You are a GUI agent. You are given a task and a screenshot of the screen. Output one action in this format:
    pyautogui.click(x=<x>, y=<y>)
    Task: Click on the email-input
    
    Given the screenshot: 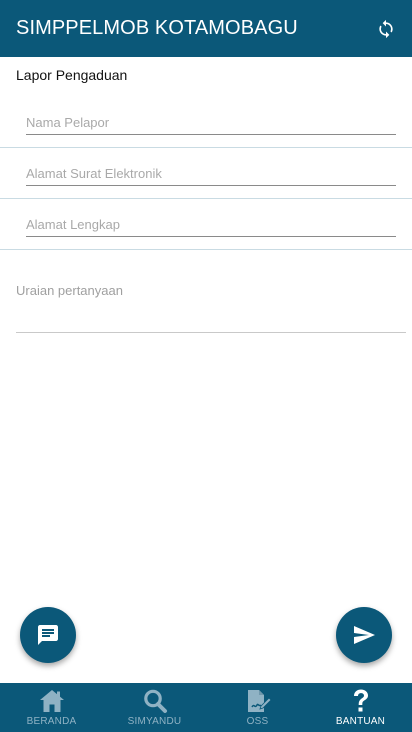 What is the action you would take?
    pyautogui.click(x=211, y=173)
    